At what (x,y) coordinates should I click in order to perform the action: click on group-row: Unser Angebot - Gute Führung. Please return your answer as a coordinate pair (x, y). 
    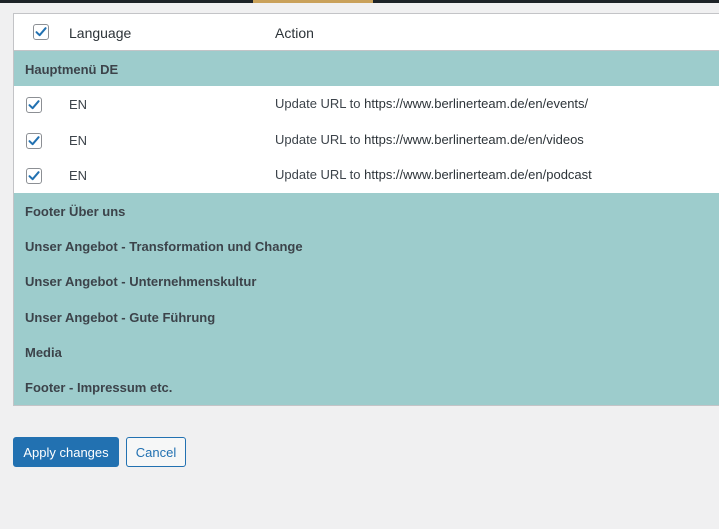
    Looking at the image, I should click on (366, 316).